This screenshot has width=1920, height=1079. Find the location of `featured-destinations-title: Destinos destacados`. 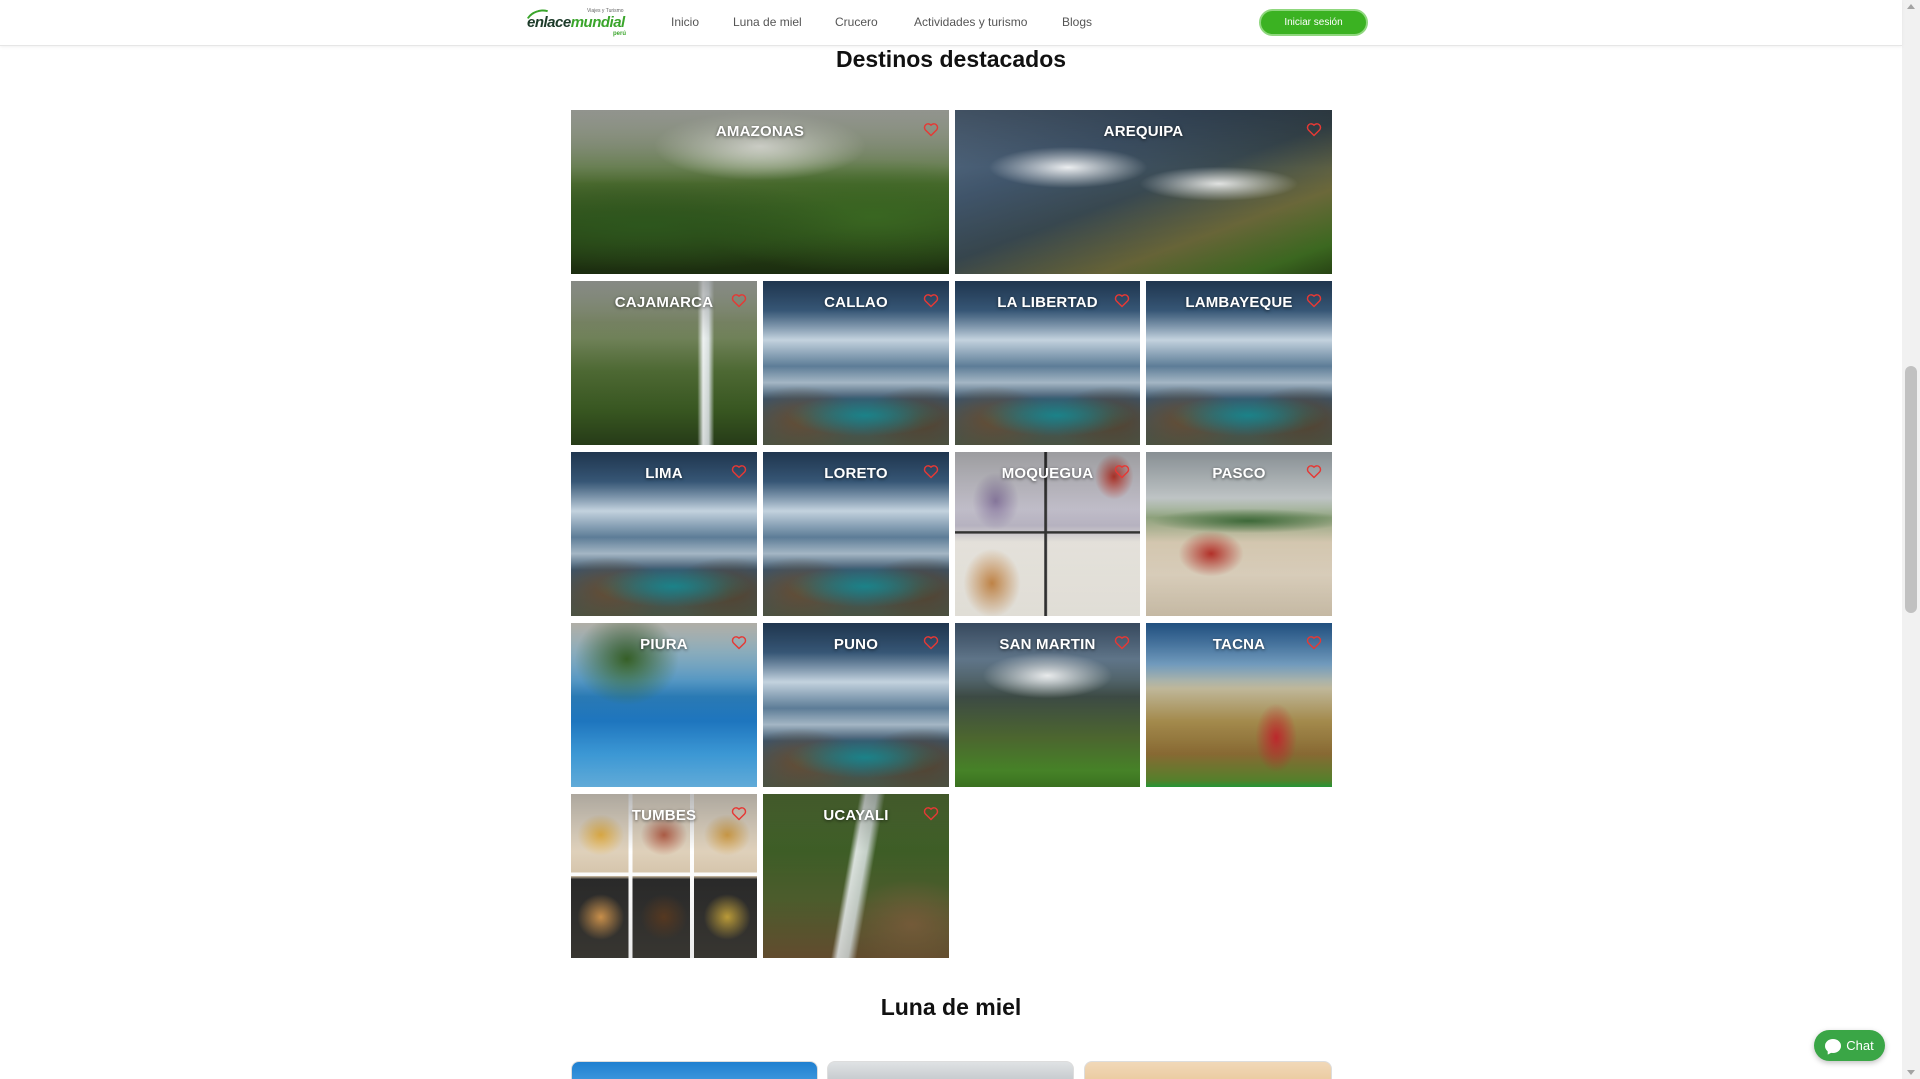

featured-destinations-title: Destinos destacados is located at coordinates (951, 59).